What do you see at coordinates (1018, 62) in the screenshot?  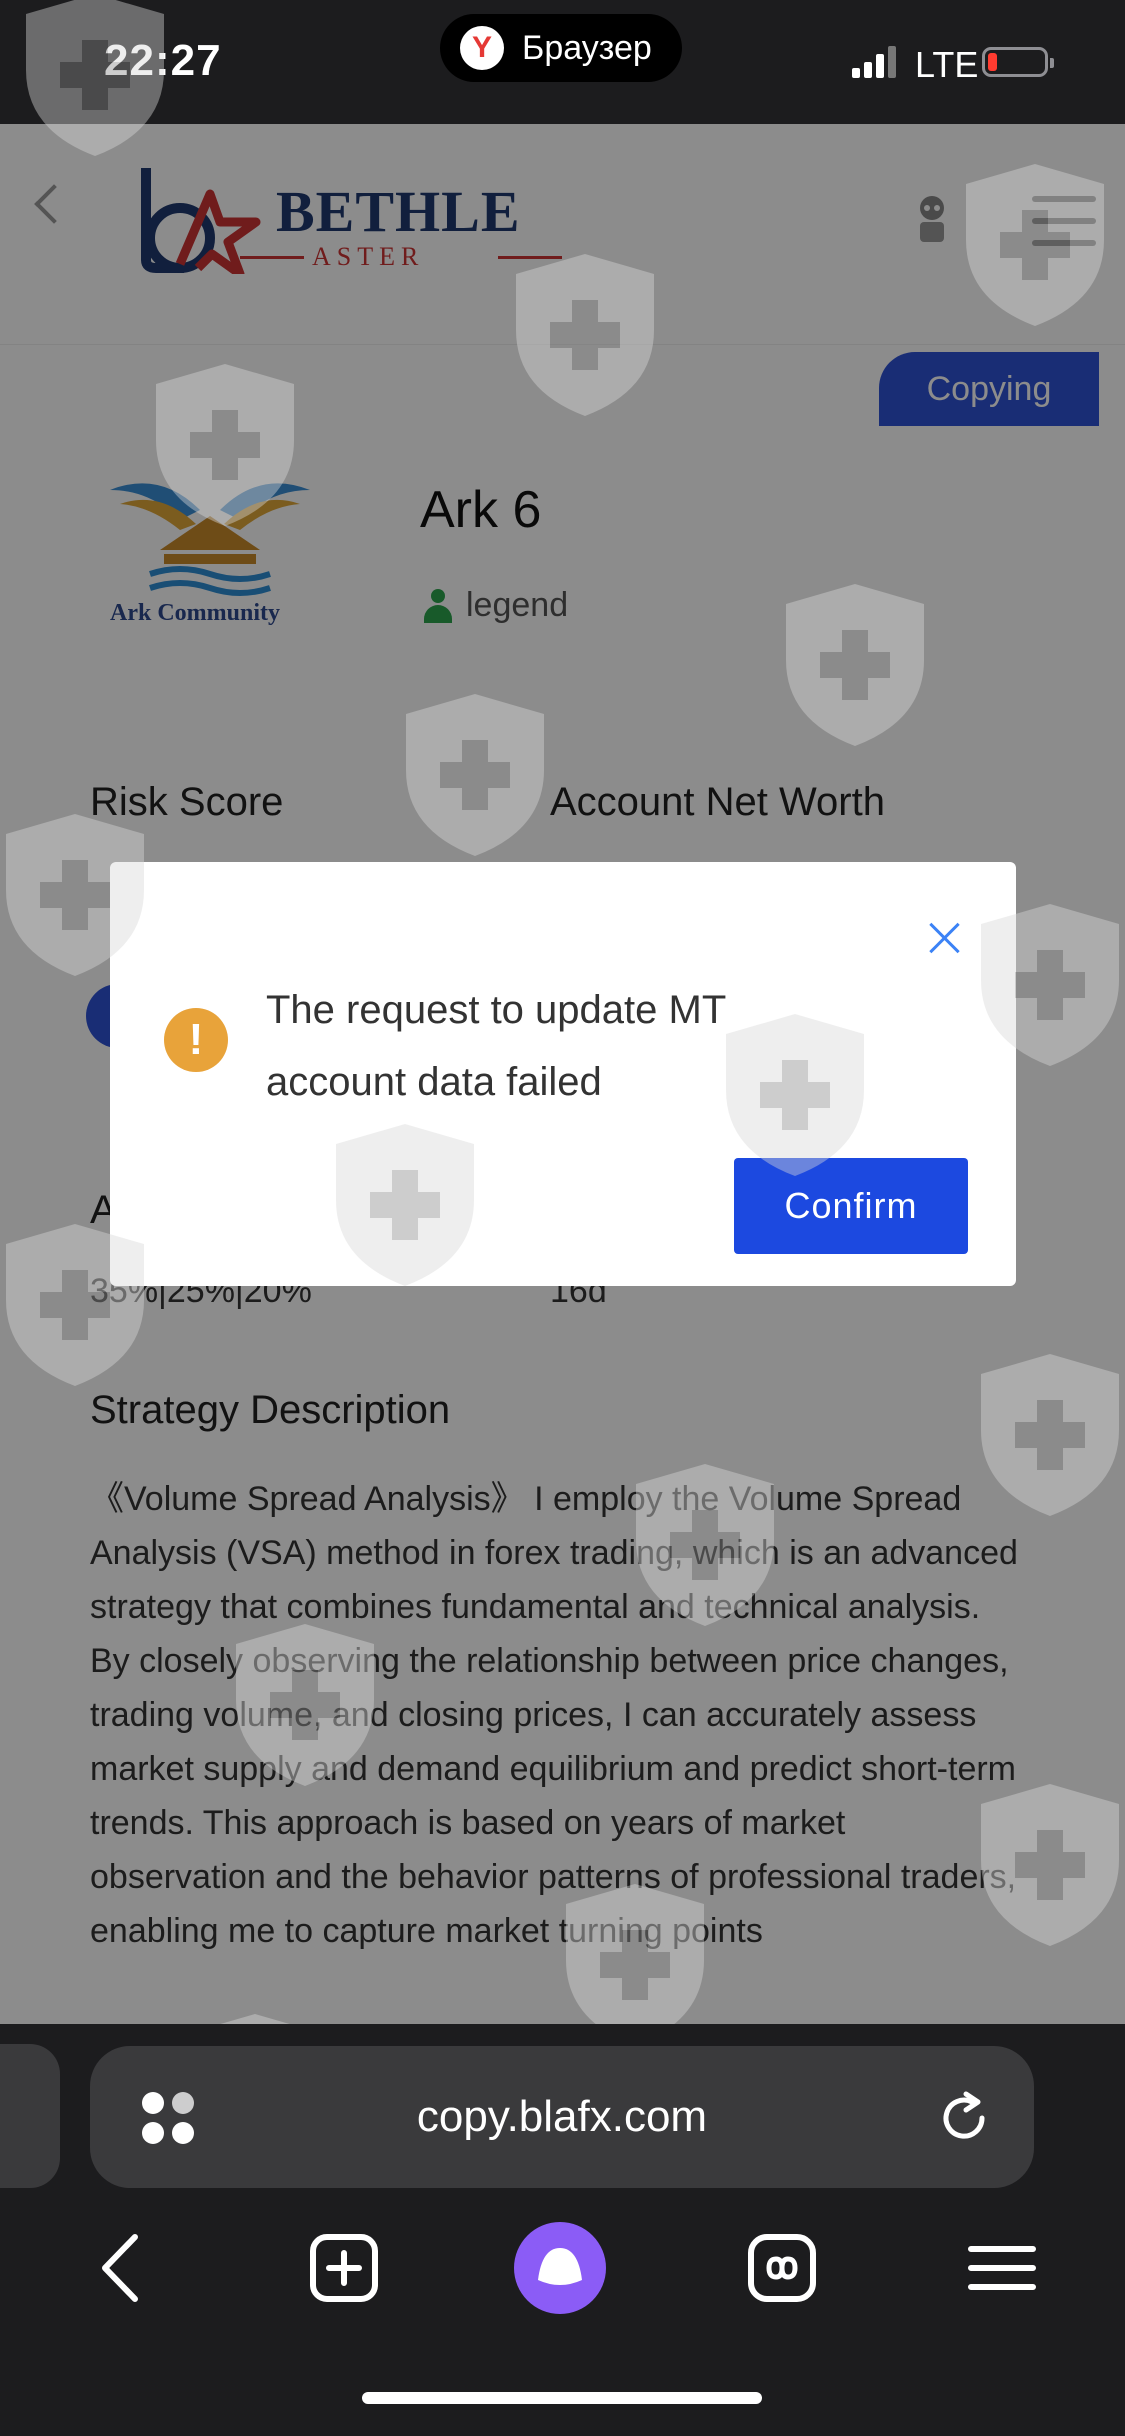 I see `battery-icon` at bounding box center [1018, 62].